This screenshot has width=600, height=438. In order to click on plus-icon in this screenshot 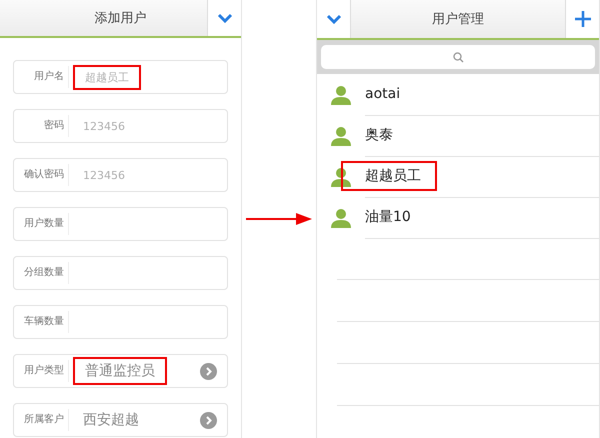, I will do `click(583, 19)`.